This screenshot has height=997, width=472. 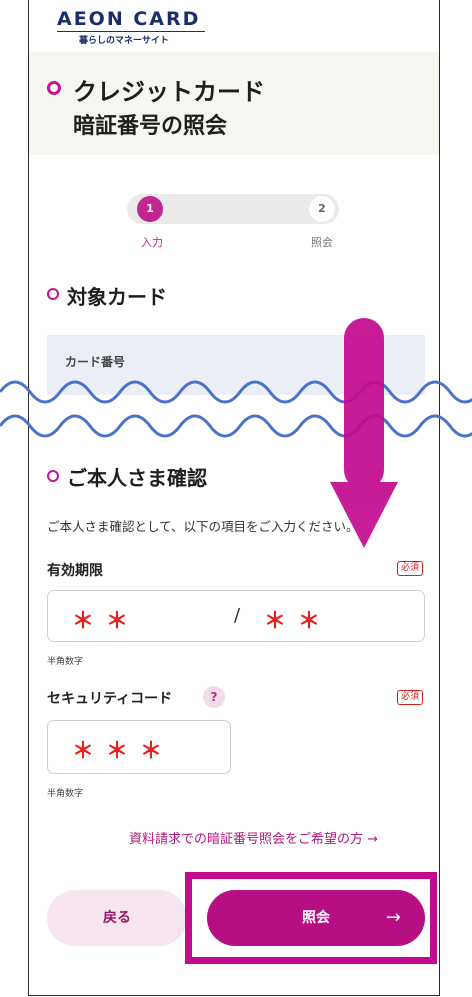 I want to click on expiry-year-value: ＊＊, so click(x=298, y=621).